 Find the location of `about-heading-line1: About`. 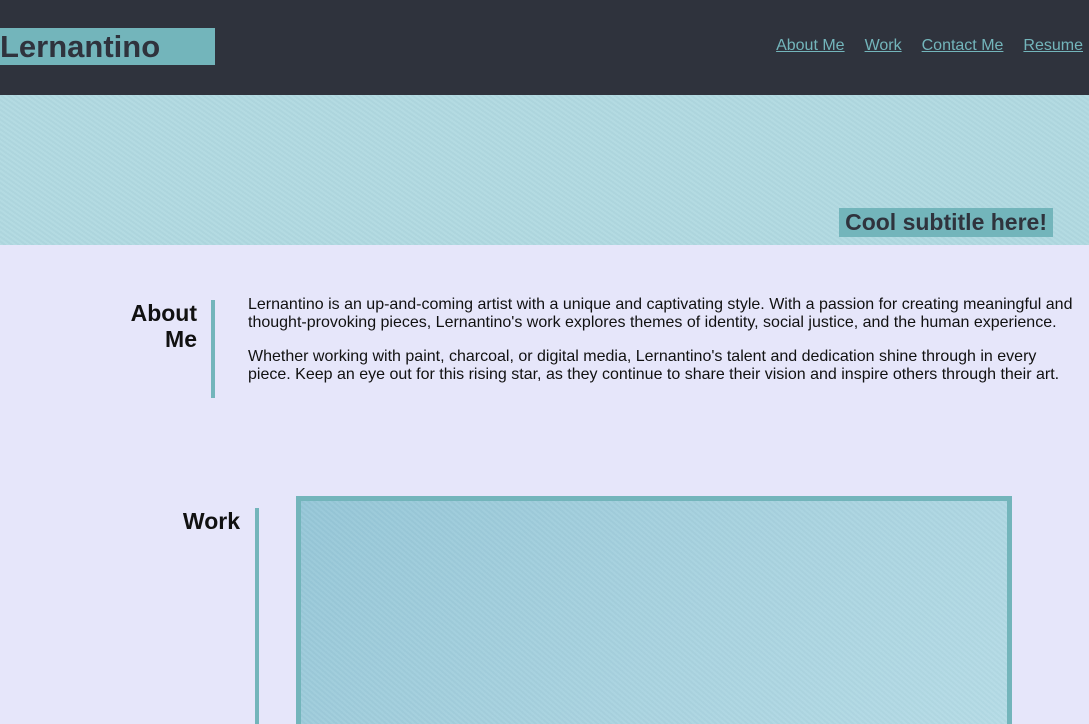

about-heading-line1: About is located at coordinates (163, 313).